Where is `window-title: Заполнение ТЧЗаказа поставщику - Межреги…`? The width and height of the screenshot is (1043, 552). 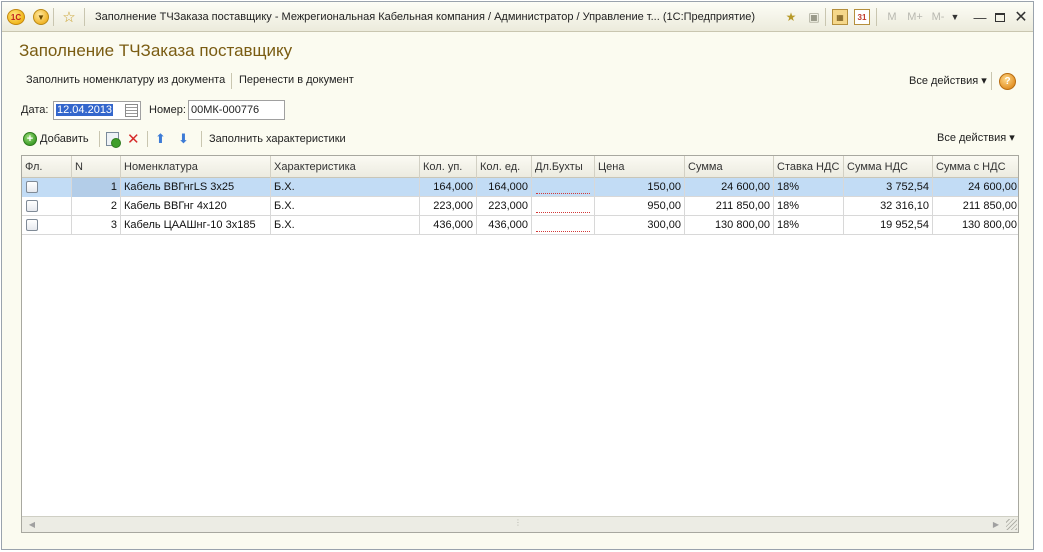 window-title: Заполнение ТЧЗаказа поставщику - Межреги… is located at coordinates (425, 17).